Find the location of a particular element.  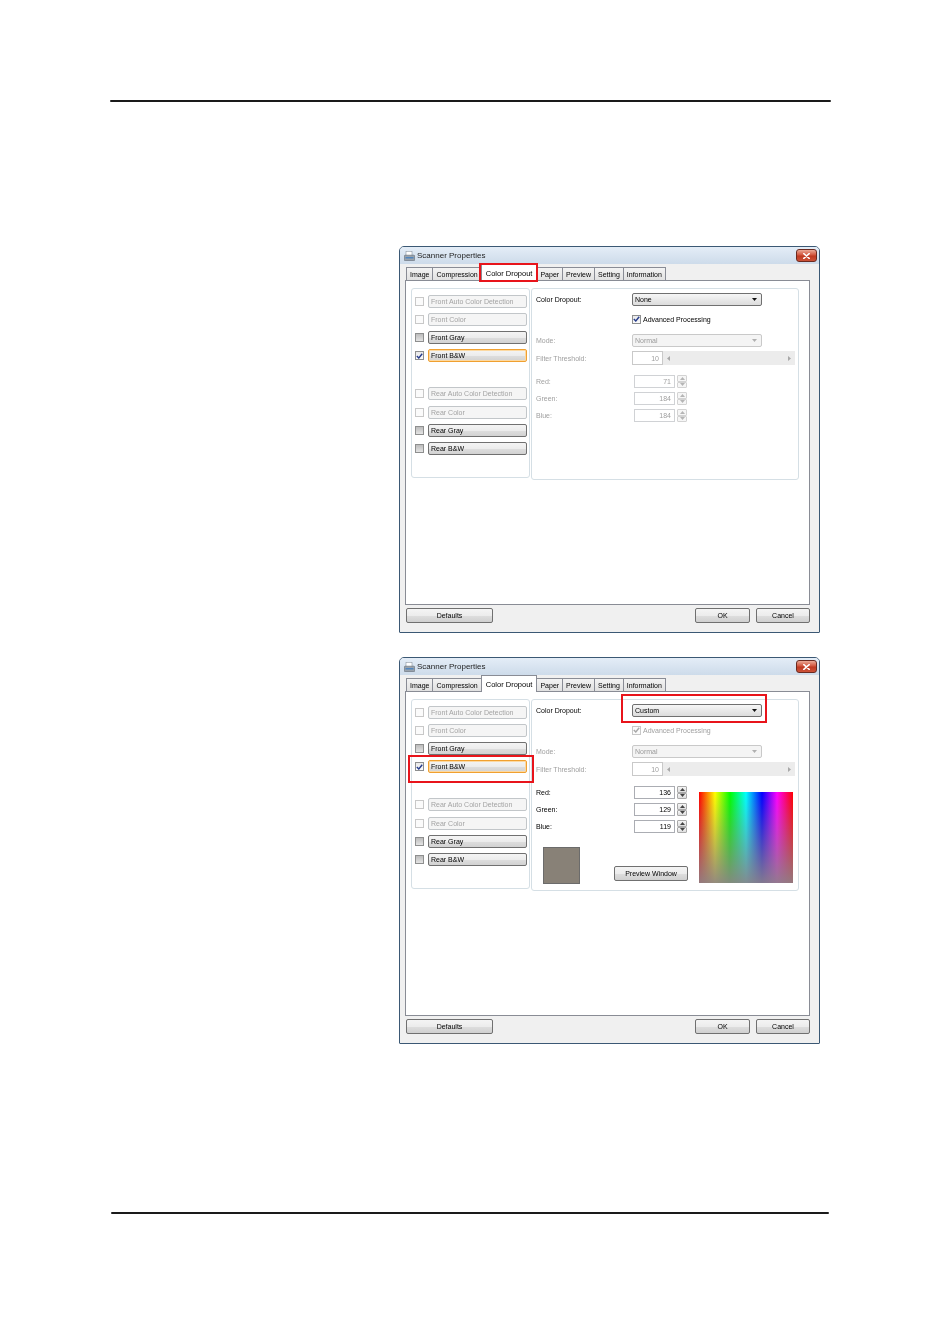

spectrum-picker is located at coordinates (746, 837).